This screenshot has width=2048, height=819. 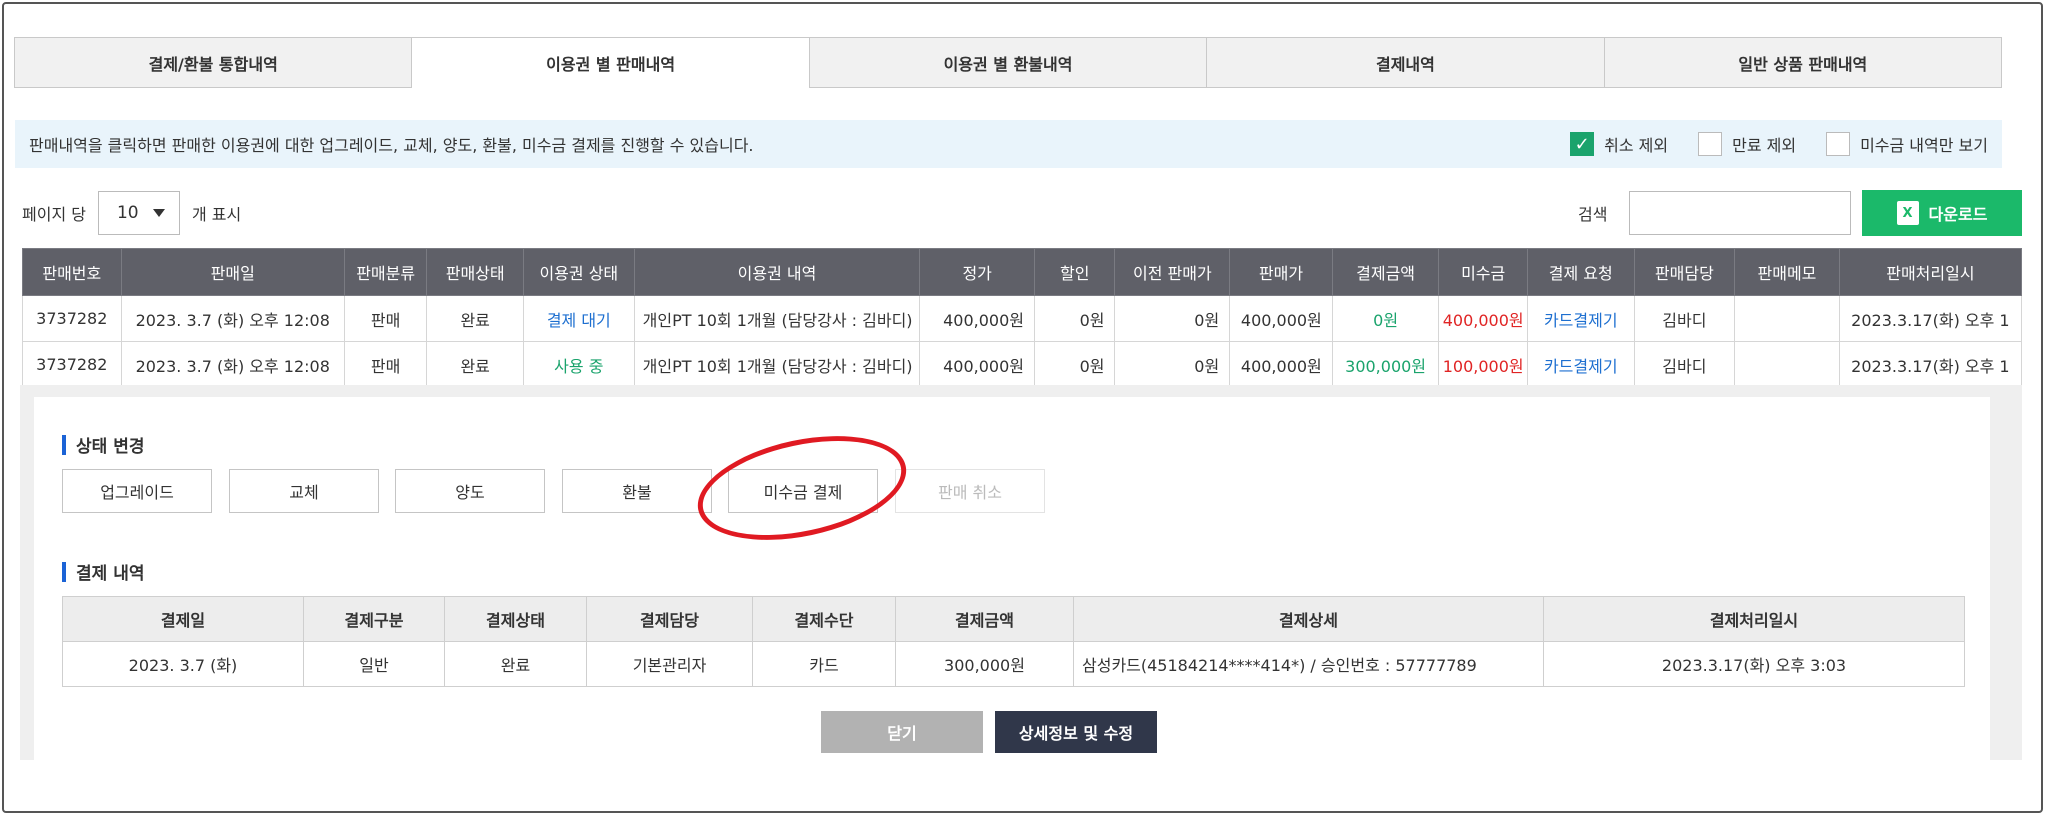 What do you see at coordinates (1582, 144) in the screenshot?
I see `checkbox-checked-icon: ✓` at bounding box center [1582, 144].